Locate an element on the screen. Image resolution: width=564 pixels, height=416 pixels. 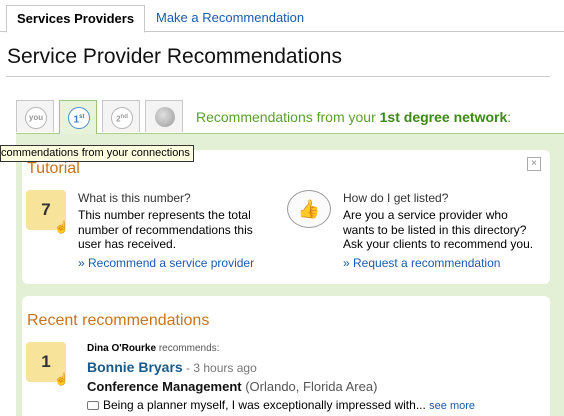
provider-name-link: Bonnie Bryars is located at coordinates (135, 367).